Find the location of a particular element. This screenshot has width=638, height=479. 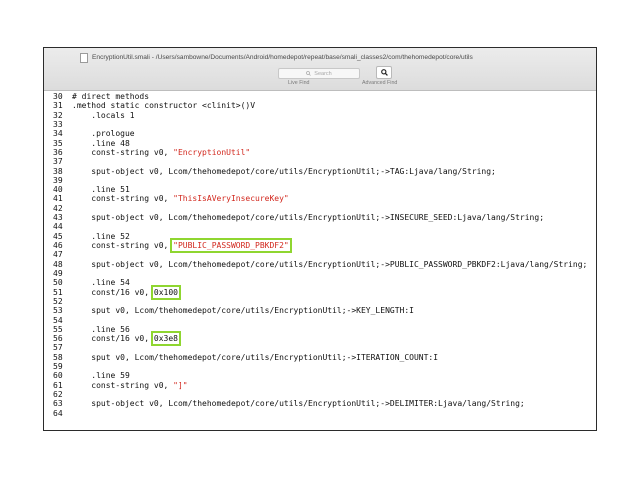

advanced-find-button is located at coordinates (384, 72).